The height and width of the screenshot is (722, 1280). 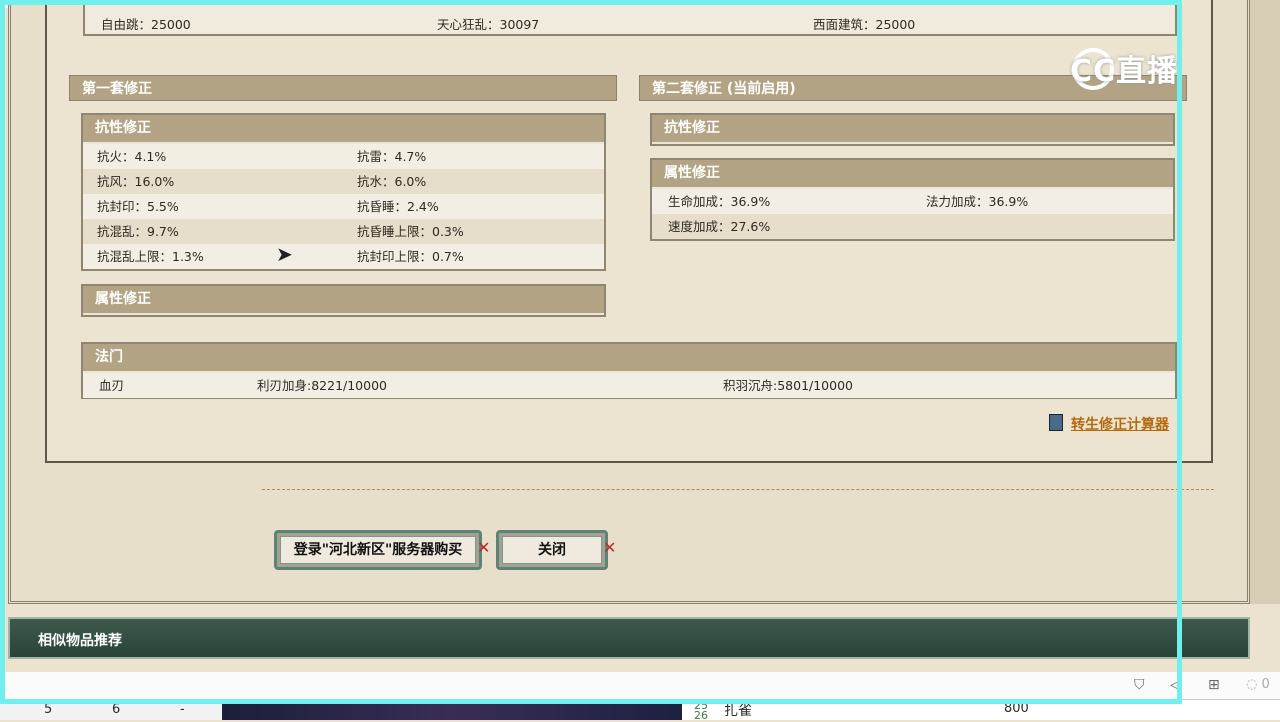 I want to click on cc-live-logo: CC直播, so click(x=1124, y=71).